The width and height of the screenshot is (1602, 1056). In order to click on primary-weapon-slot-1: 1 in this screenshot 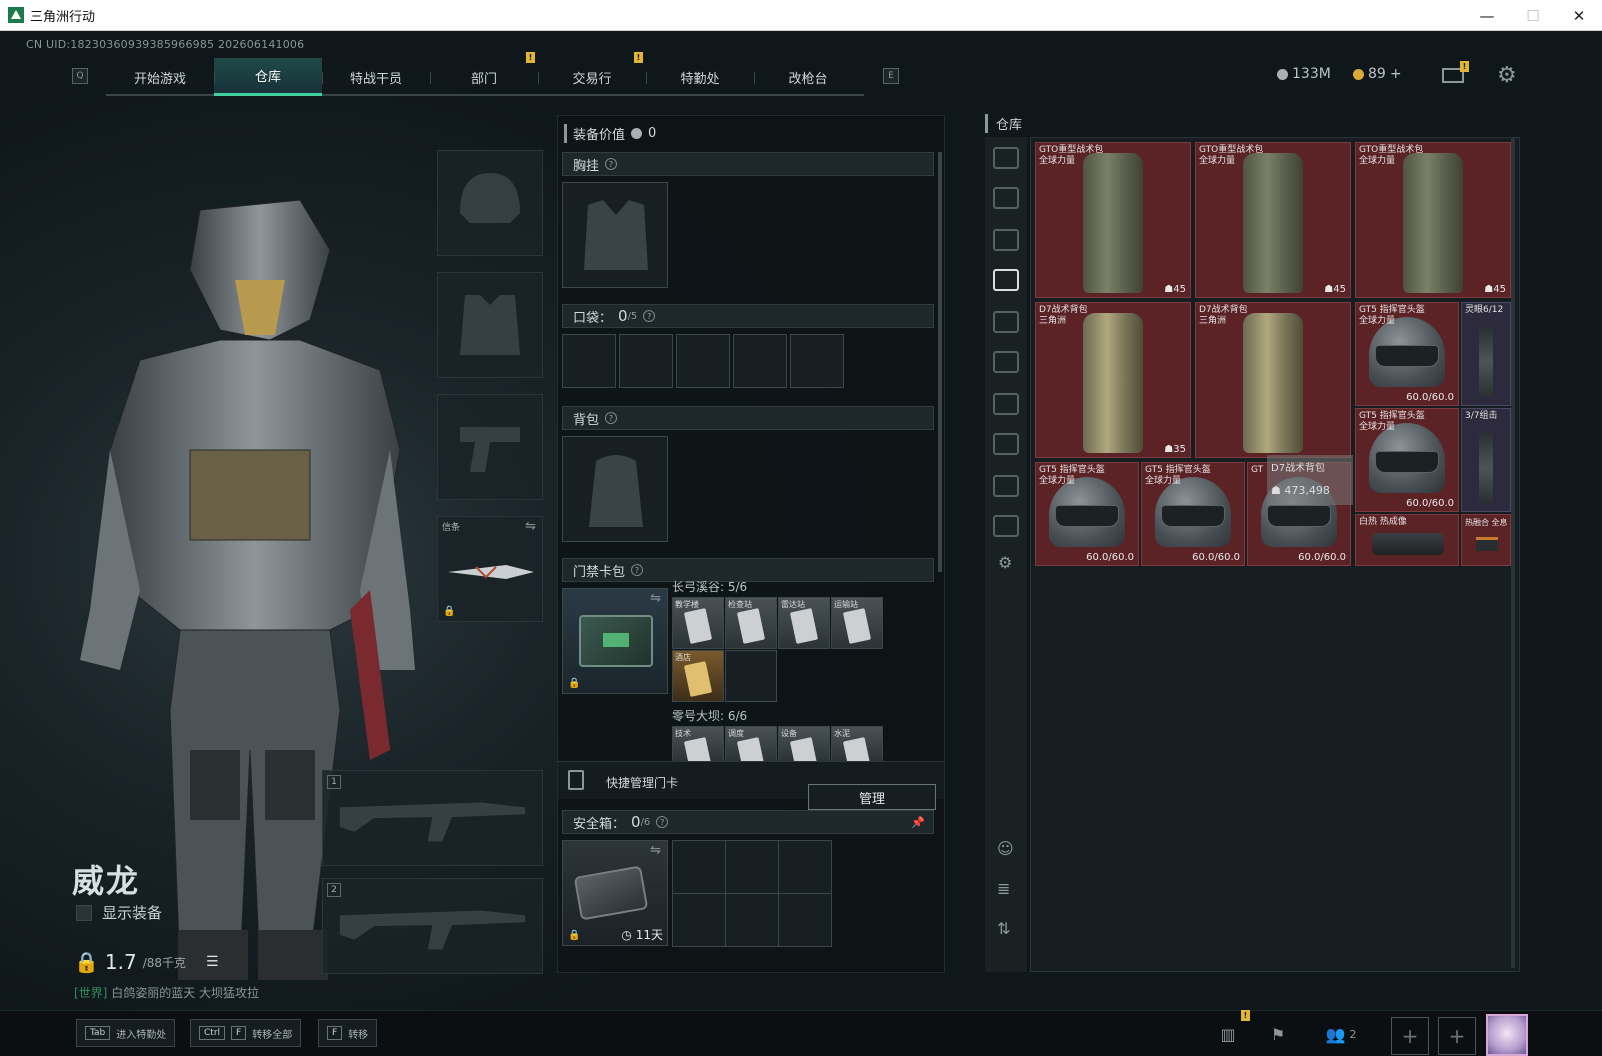, I will do `click(432, 818)`.